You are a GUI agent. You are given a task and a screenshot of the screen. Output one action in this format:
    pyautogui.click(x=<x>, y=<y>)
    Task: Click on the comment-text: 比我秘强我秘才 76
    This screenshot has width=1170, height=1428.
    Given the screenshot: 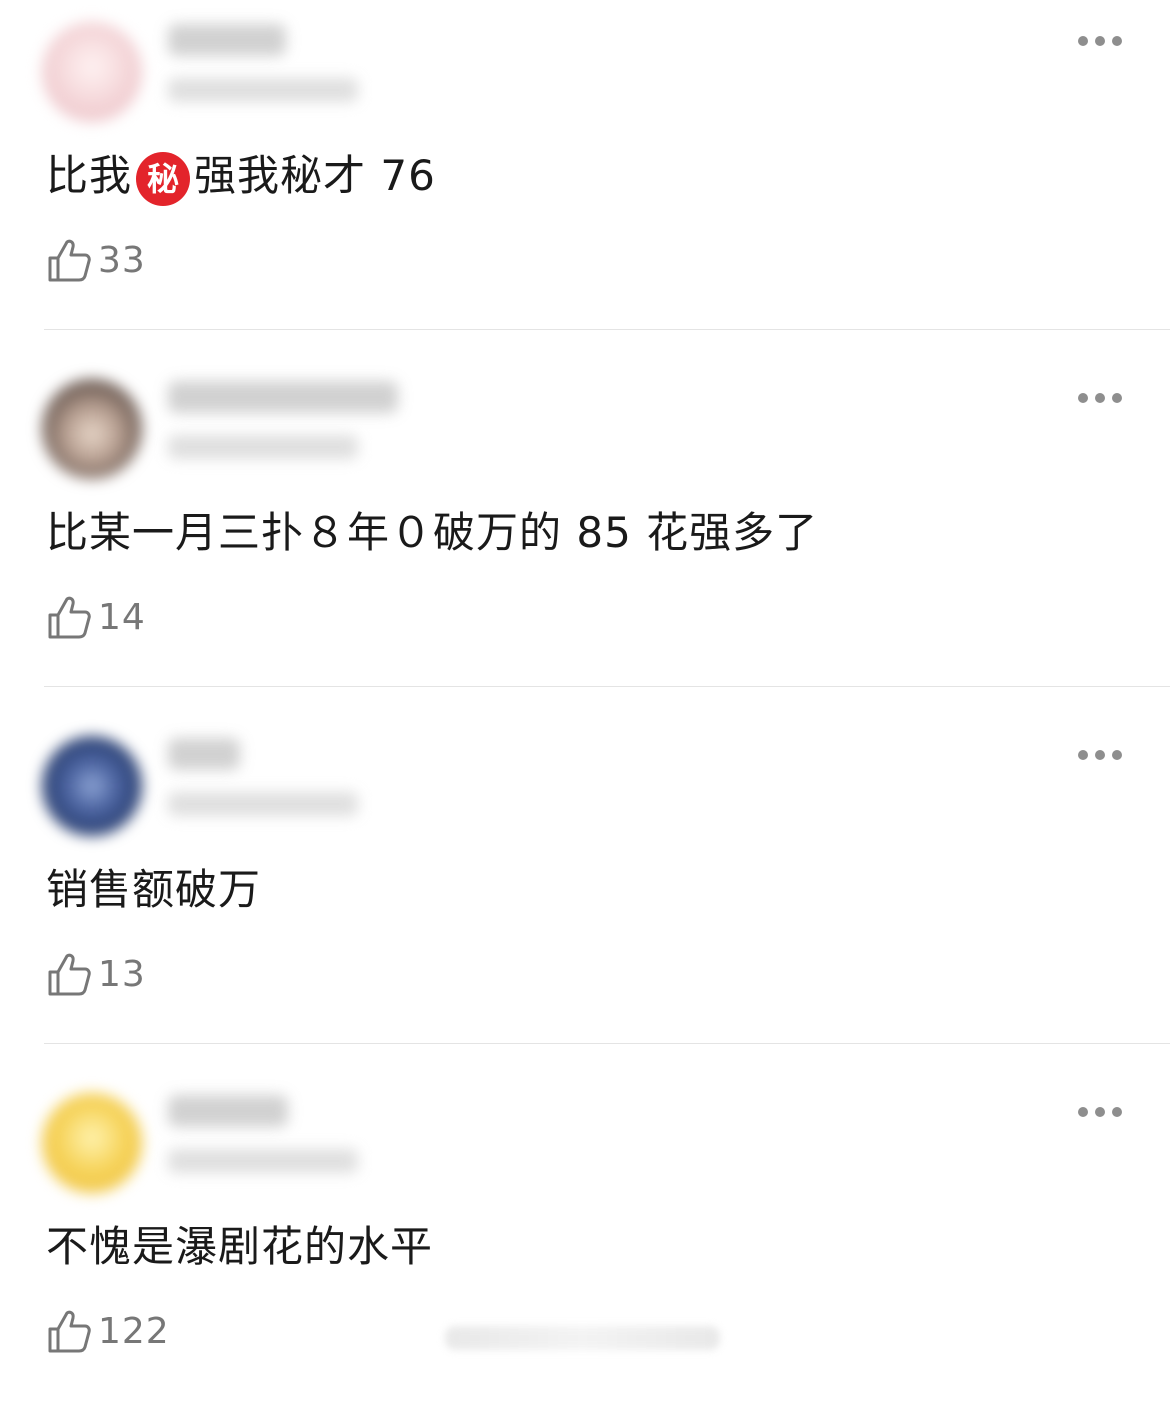 What is the action you would take?
    pyautogui.click(x=241, y=178)
    